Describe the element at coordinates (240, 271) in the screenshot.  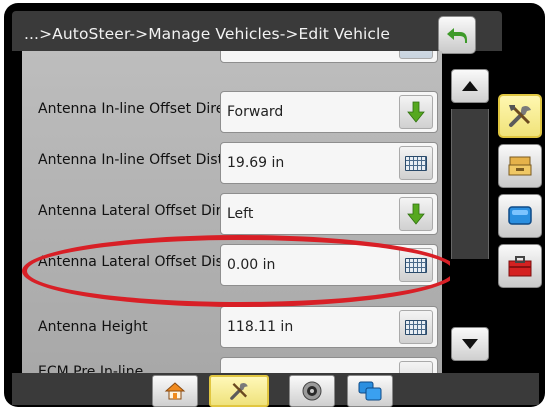
I see `highlight-ellipse` at that location.